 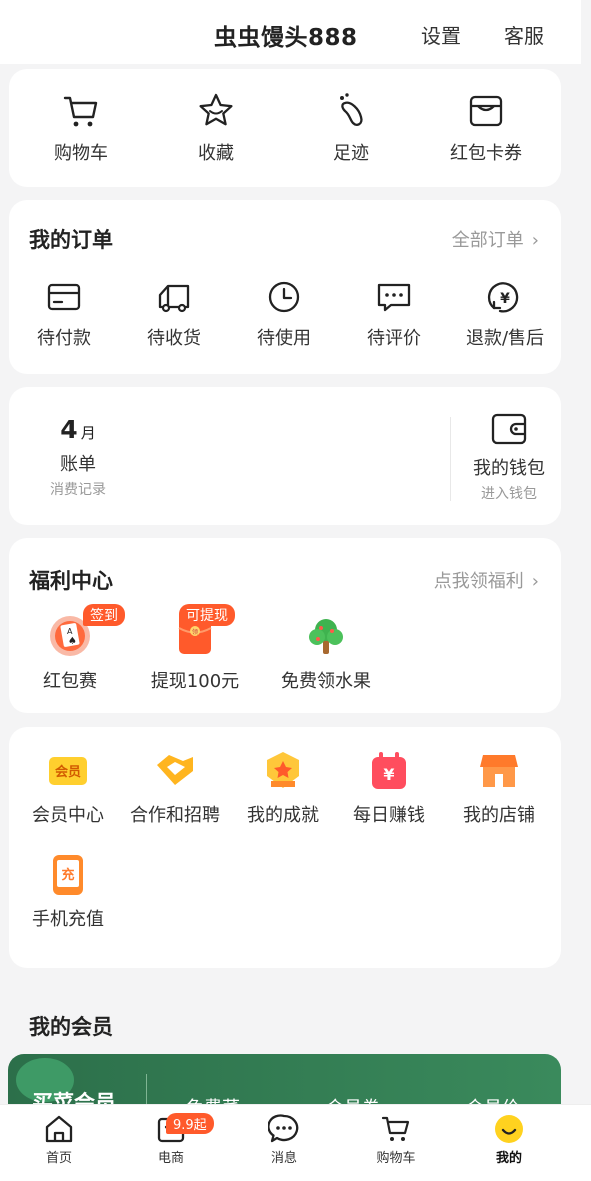 What do you see at coordinates (171, 1139) in the screenshot?
I see `nav-ecommerce: 电商 9.9起` at bounding box center [171, 1139].